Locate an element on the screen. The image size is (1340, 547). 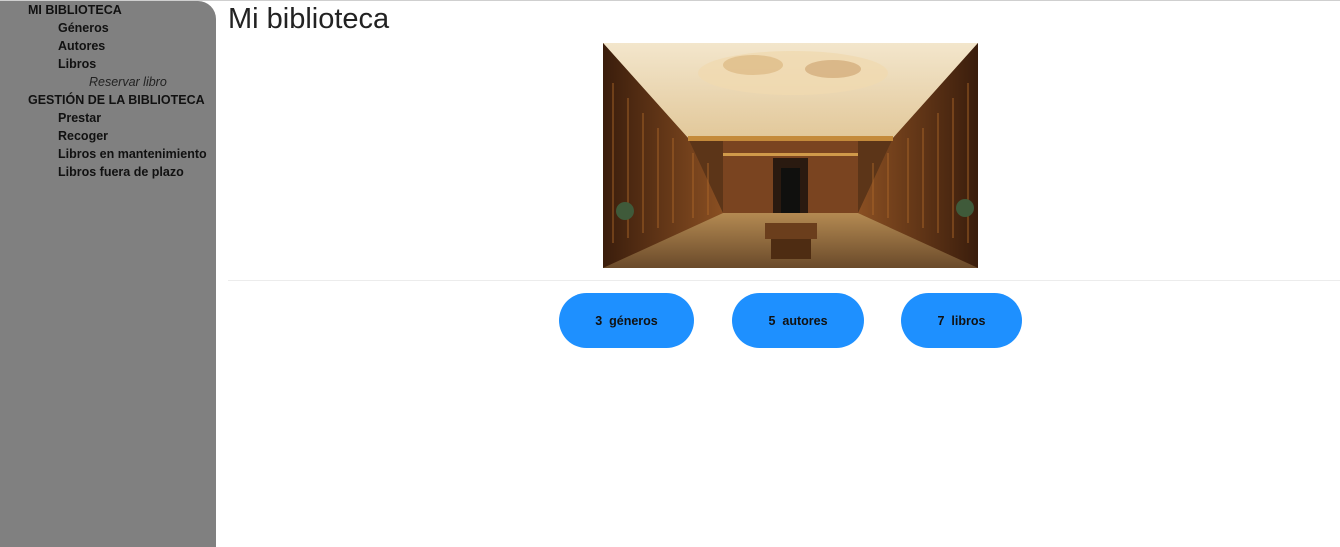
sidebar-item-prestar: Prestar is located at coordinates (79, 118).